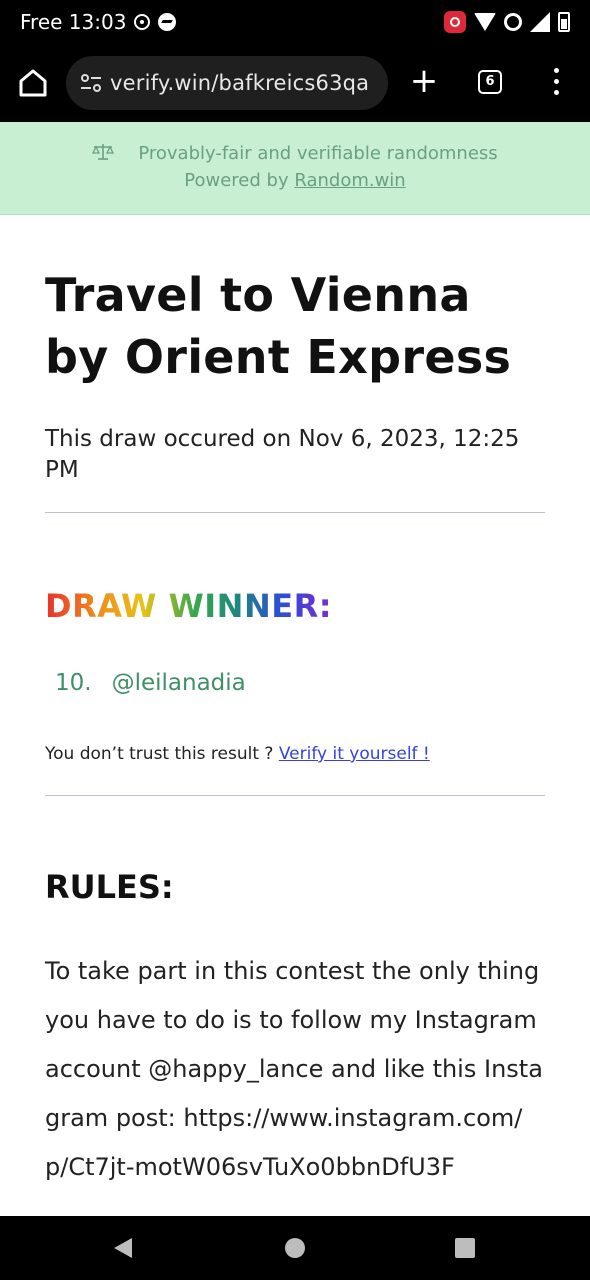  What do you see at coordinates (485, 22) in the screenshot?
I see `wifi-icon` at bounding box center [485, 22].